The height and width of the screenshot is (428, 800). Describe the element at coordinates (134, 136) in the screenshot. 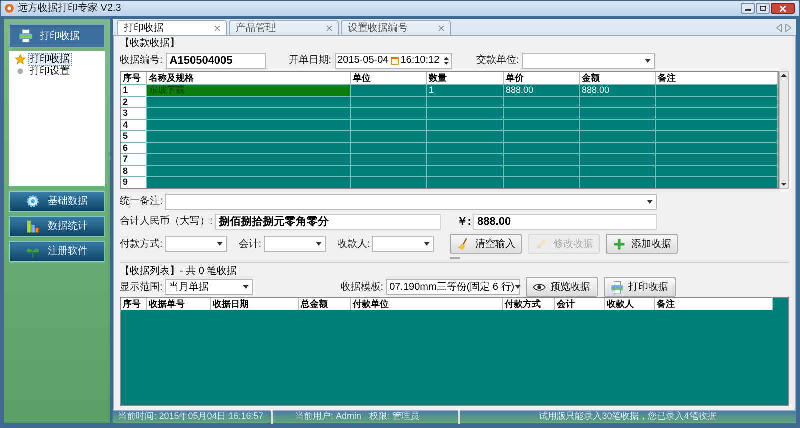

I see `row-number-cell: 5` at that location.